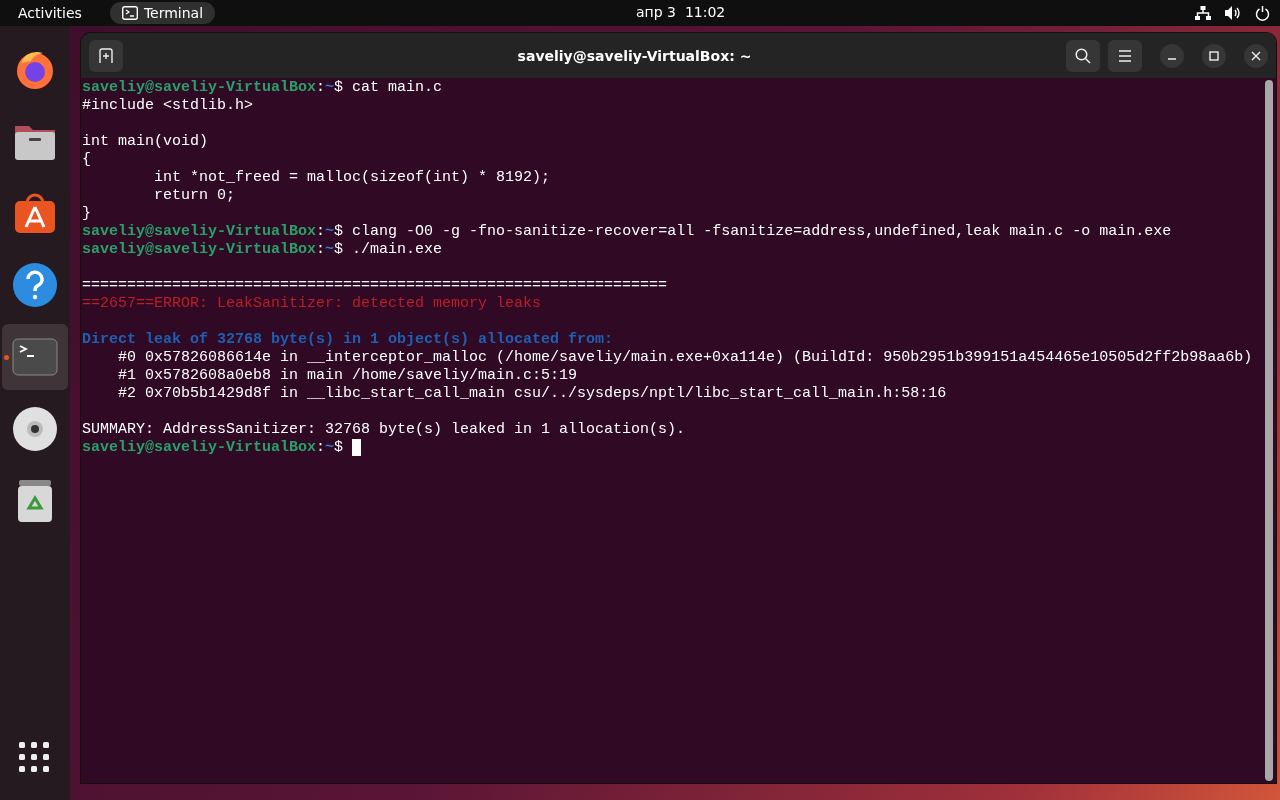  I want to click on menu-icon, so click(1125, 55).